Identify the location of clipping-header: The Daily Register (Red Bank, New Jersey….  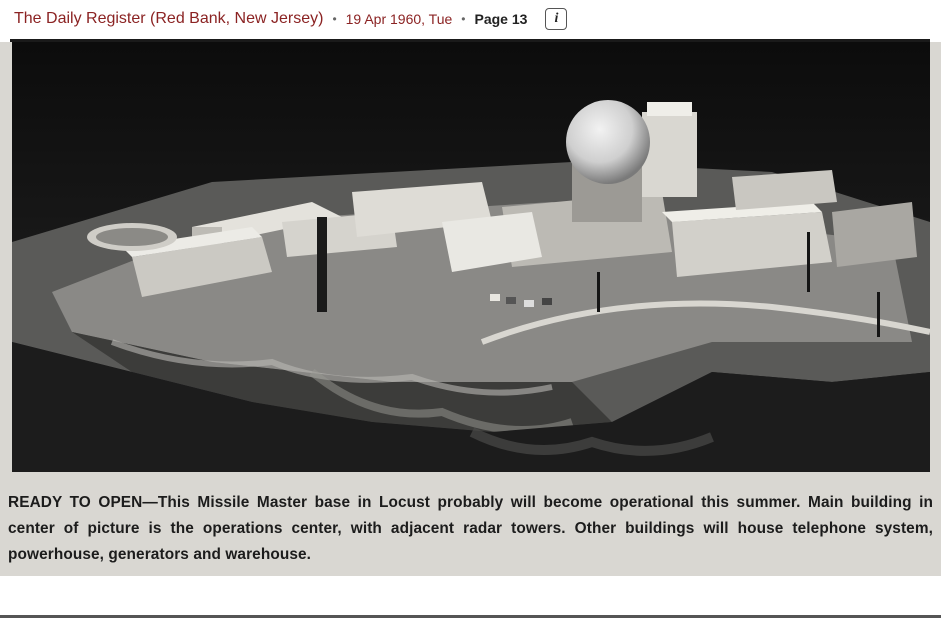
(470, 19).